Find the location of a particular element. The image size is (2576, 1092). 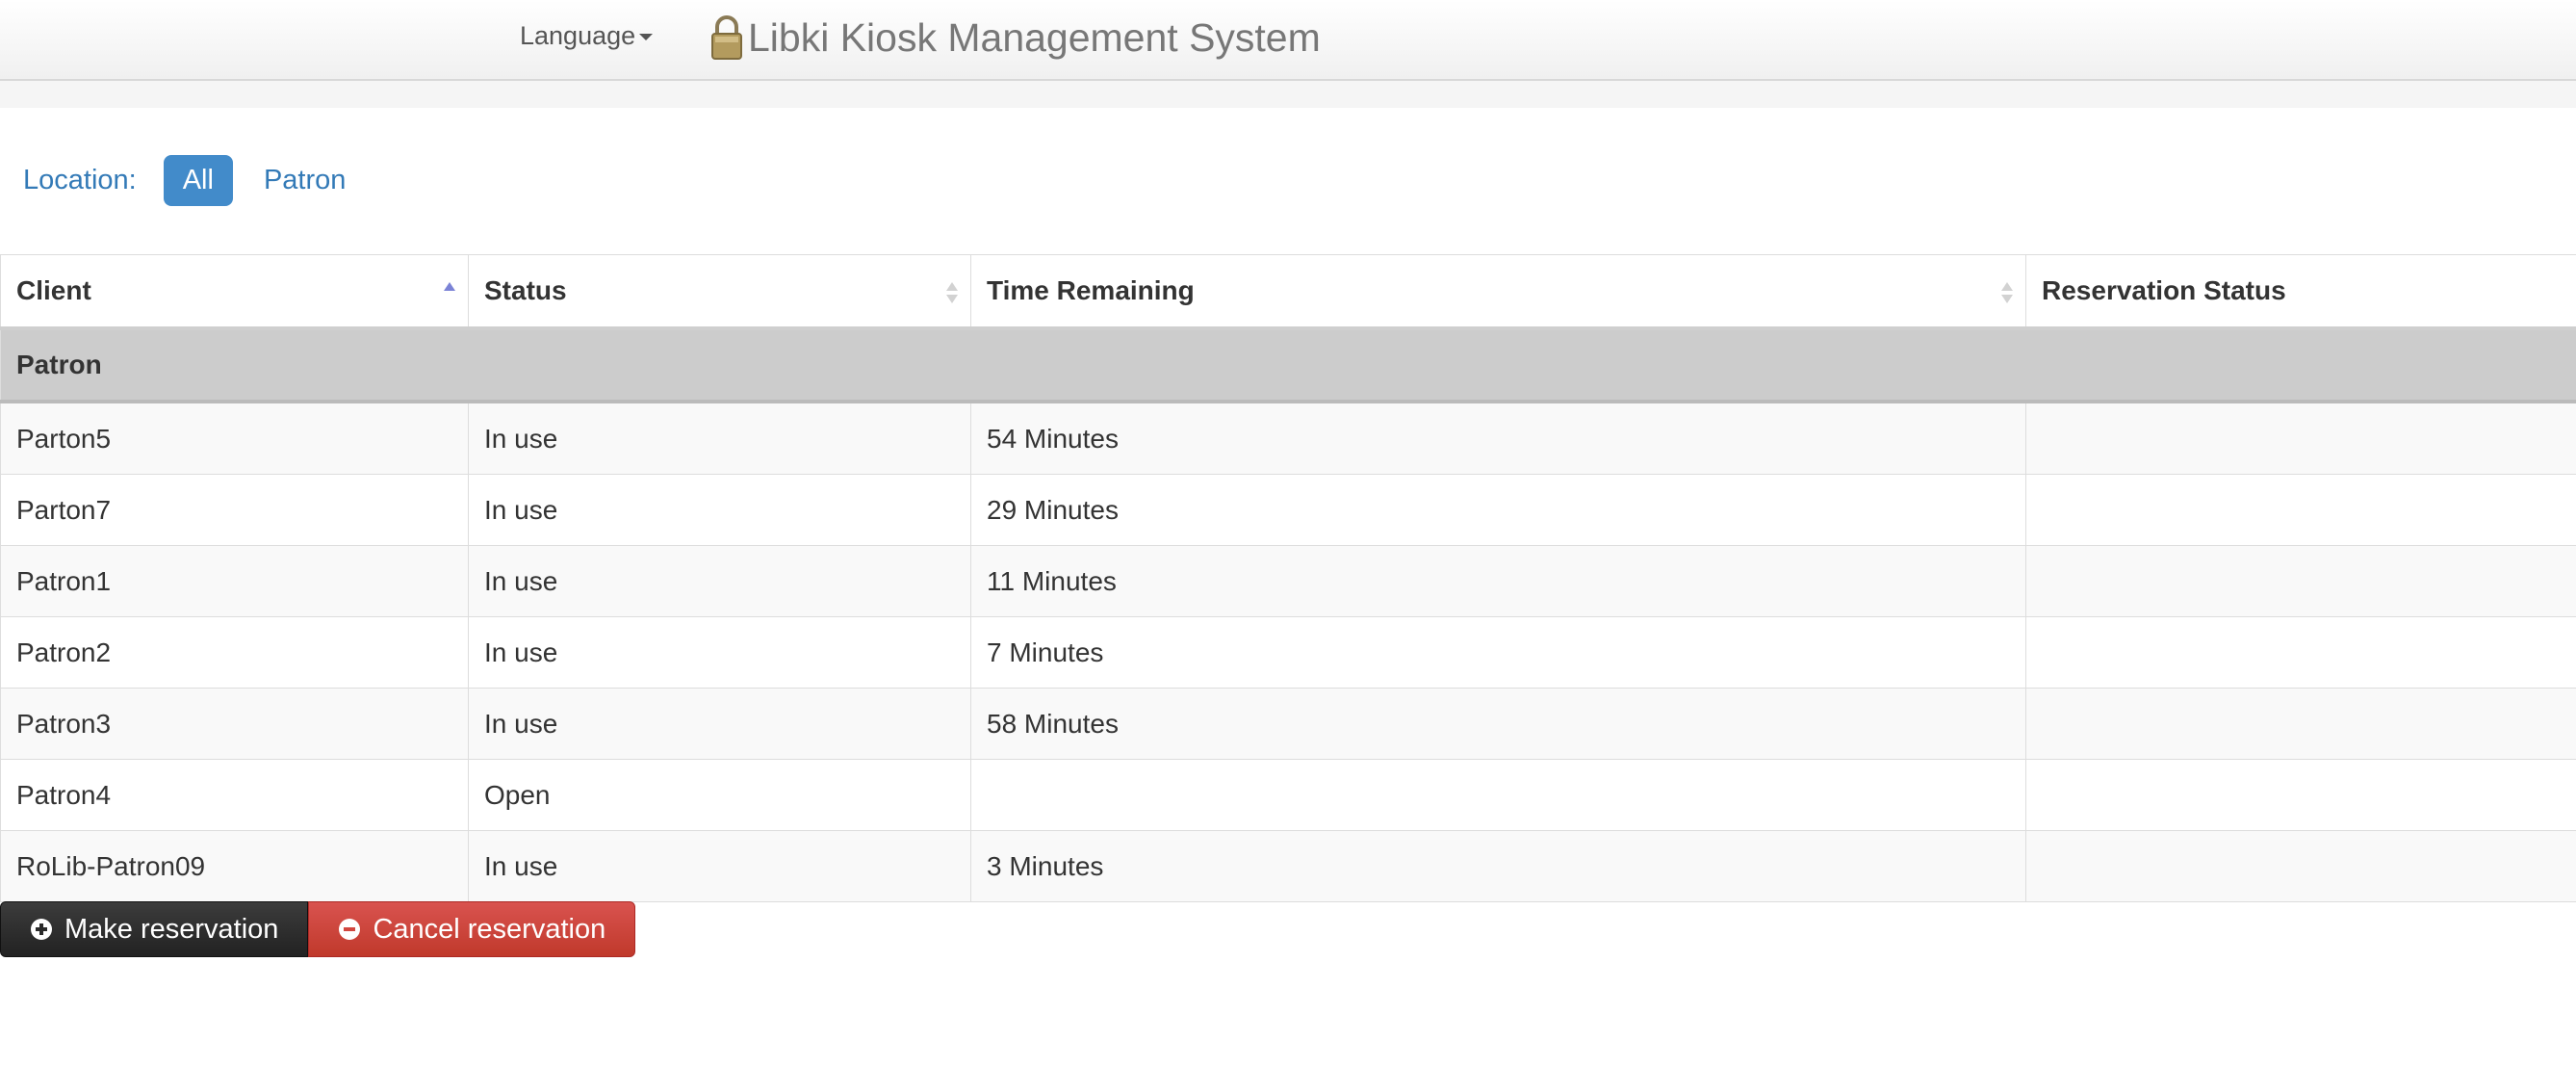

cell-client: Patron1 is located at coordinates (234, 581).